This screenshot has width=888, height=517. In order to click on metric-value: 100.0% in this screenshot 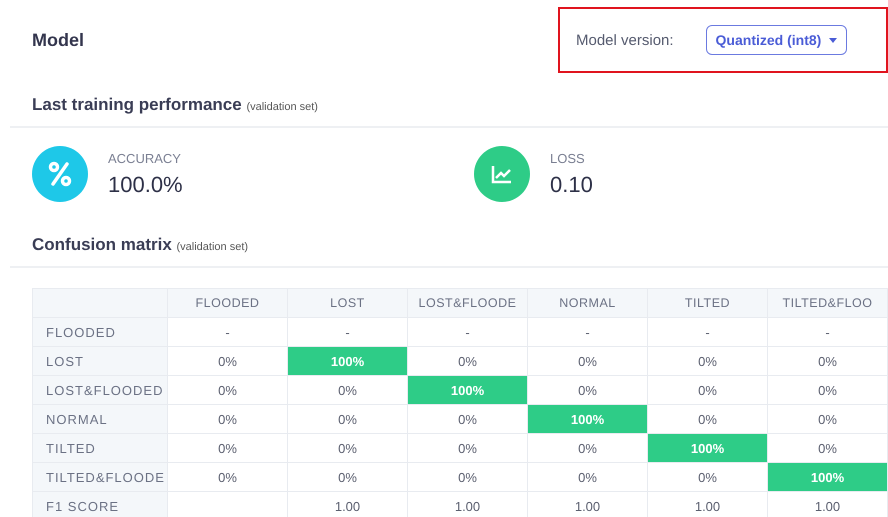, I will do `click(145, 185)`.